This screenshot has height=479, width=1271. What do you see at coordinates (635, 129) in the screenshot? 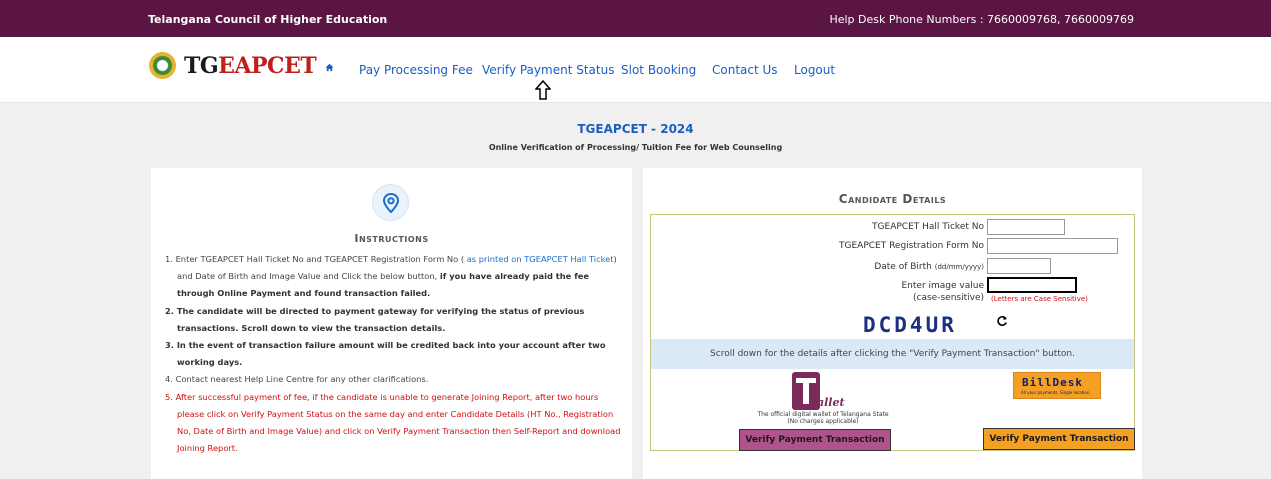
I see `page-title: TGEAPCET - 2024` at bounding box center [635, 129].